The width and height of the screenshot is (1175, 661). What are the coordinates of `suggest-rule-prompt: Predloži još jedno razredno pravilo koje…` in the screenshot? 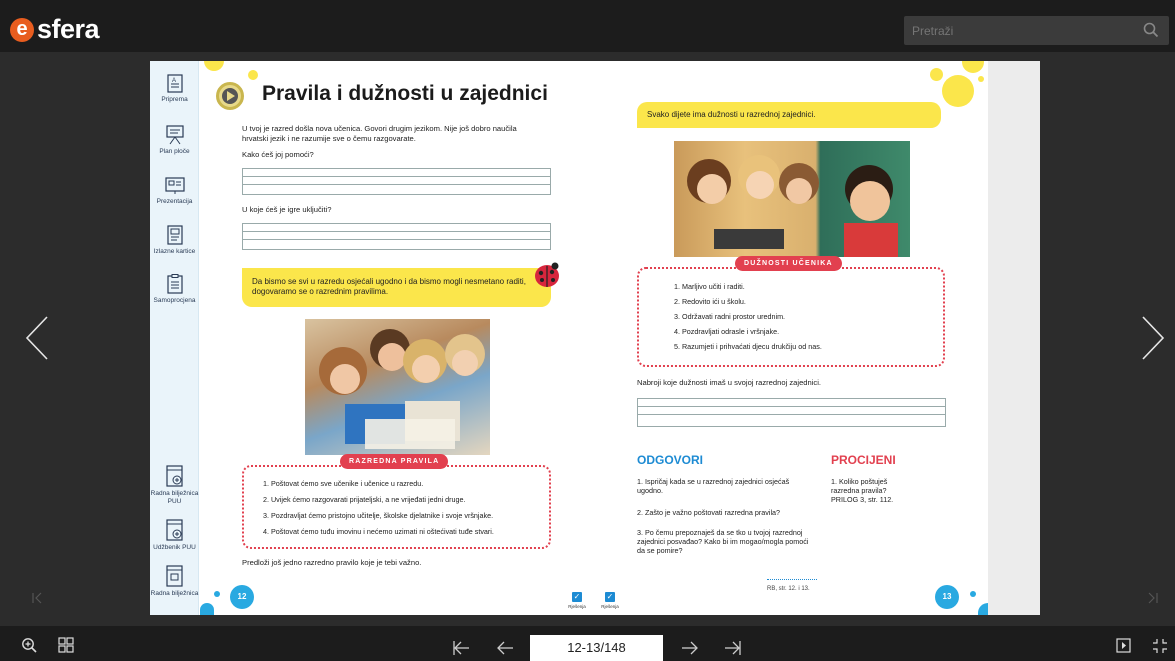 It's located at (332, 562).